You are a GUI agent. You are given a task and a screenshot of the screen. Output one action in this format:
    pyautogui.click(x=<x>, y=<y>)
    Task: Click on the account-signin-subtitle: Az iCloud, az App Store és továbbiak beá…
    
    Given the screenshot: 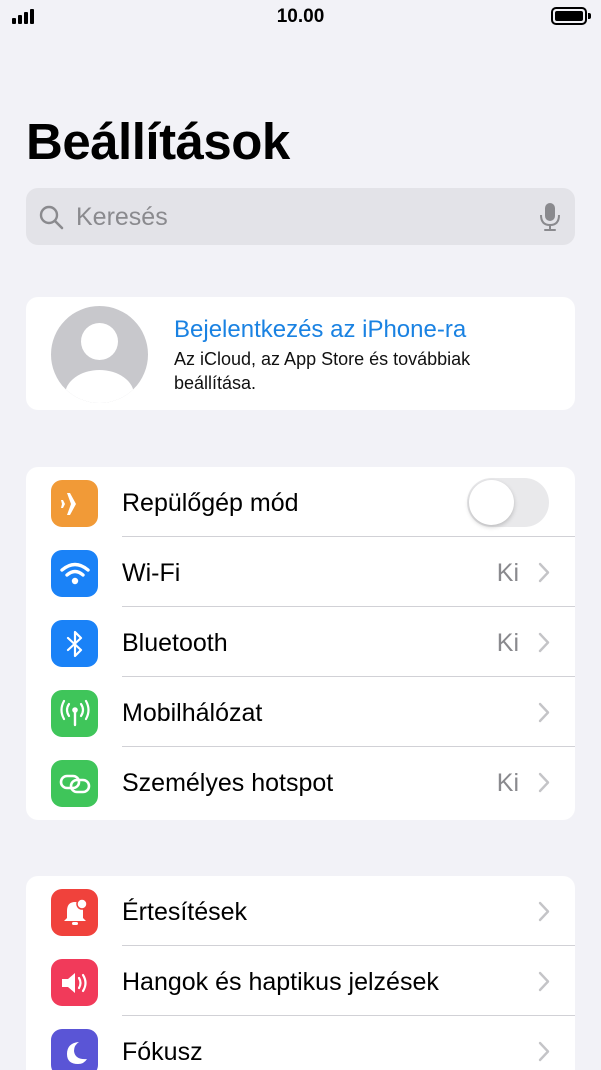 What is the action you would take?
    pyautogui.click(x=322, y=371)
    